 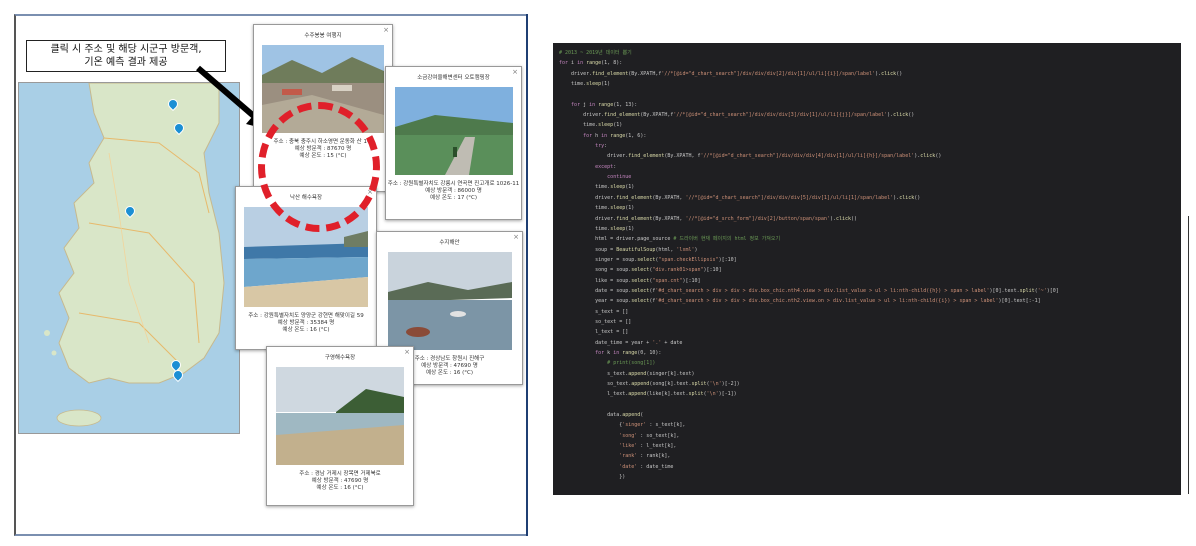 I want to click on code-line: }), so click(x=592, y=477).